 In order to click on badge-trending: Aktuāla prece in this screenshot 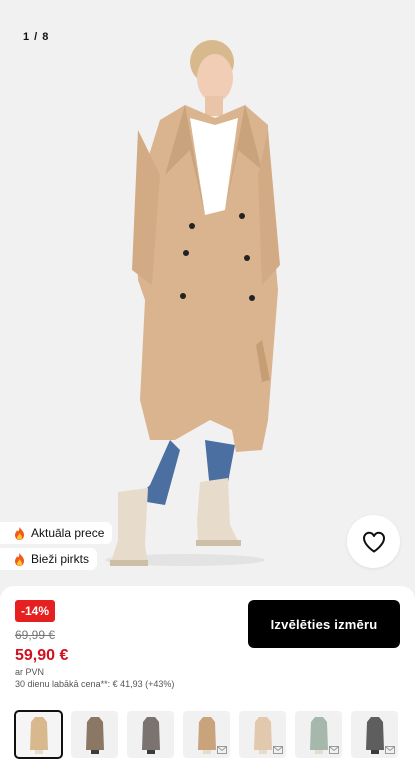, I will do `click(56, 533)`.